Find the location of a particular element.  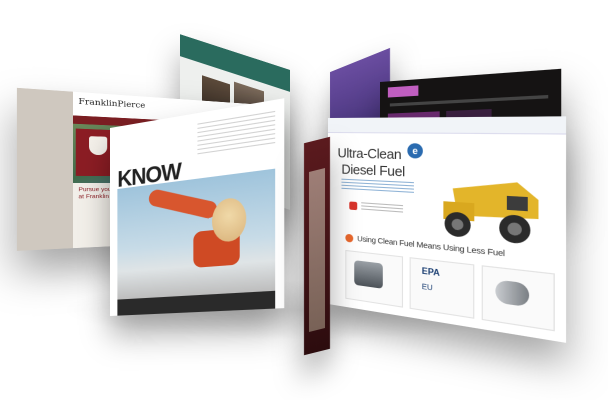

teal-header-text is located at coordinates (235, 53).